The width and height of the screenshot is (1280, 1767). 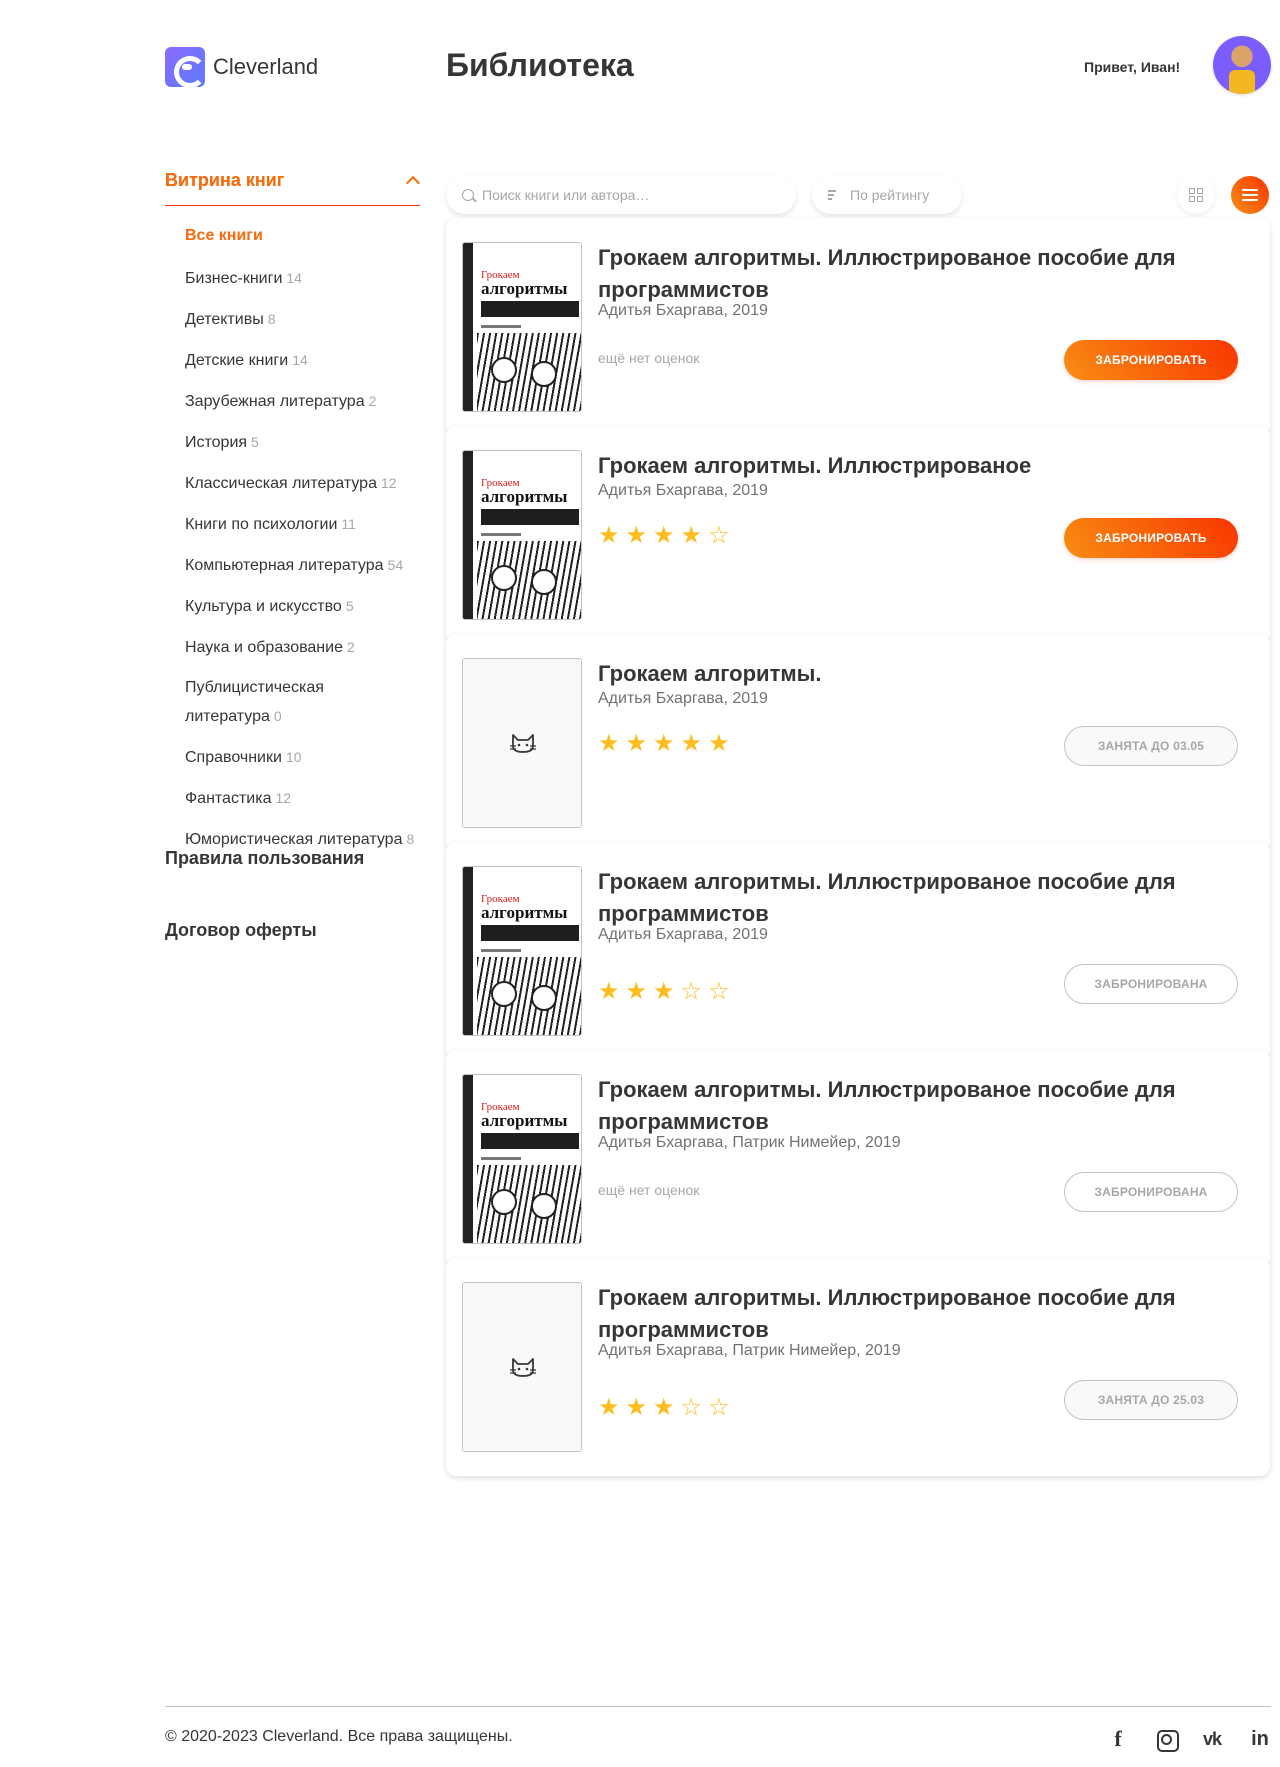 What do you see at coordinates (372, 401) in the screenshot?
I see `category-count: 2` at bounding box center [372, 401].